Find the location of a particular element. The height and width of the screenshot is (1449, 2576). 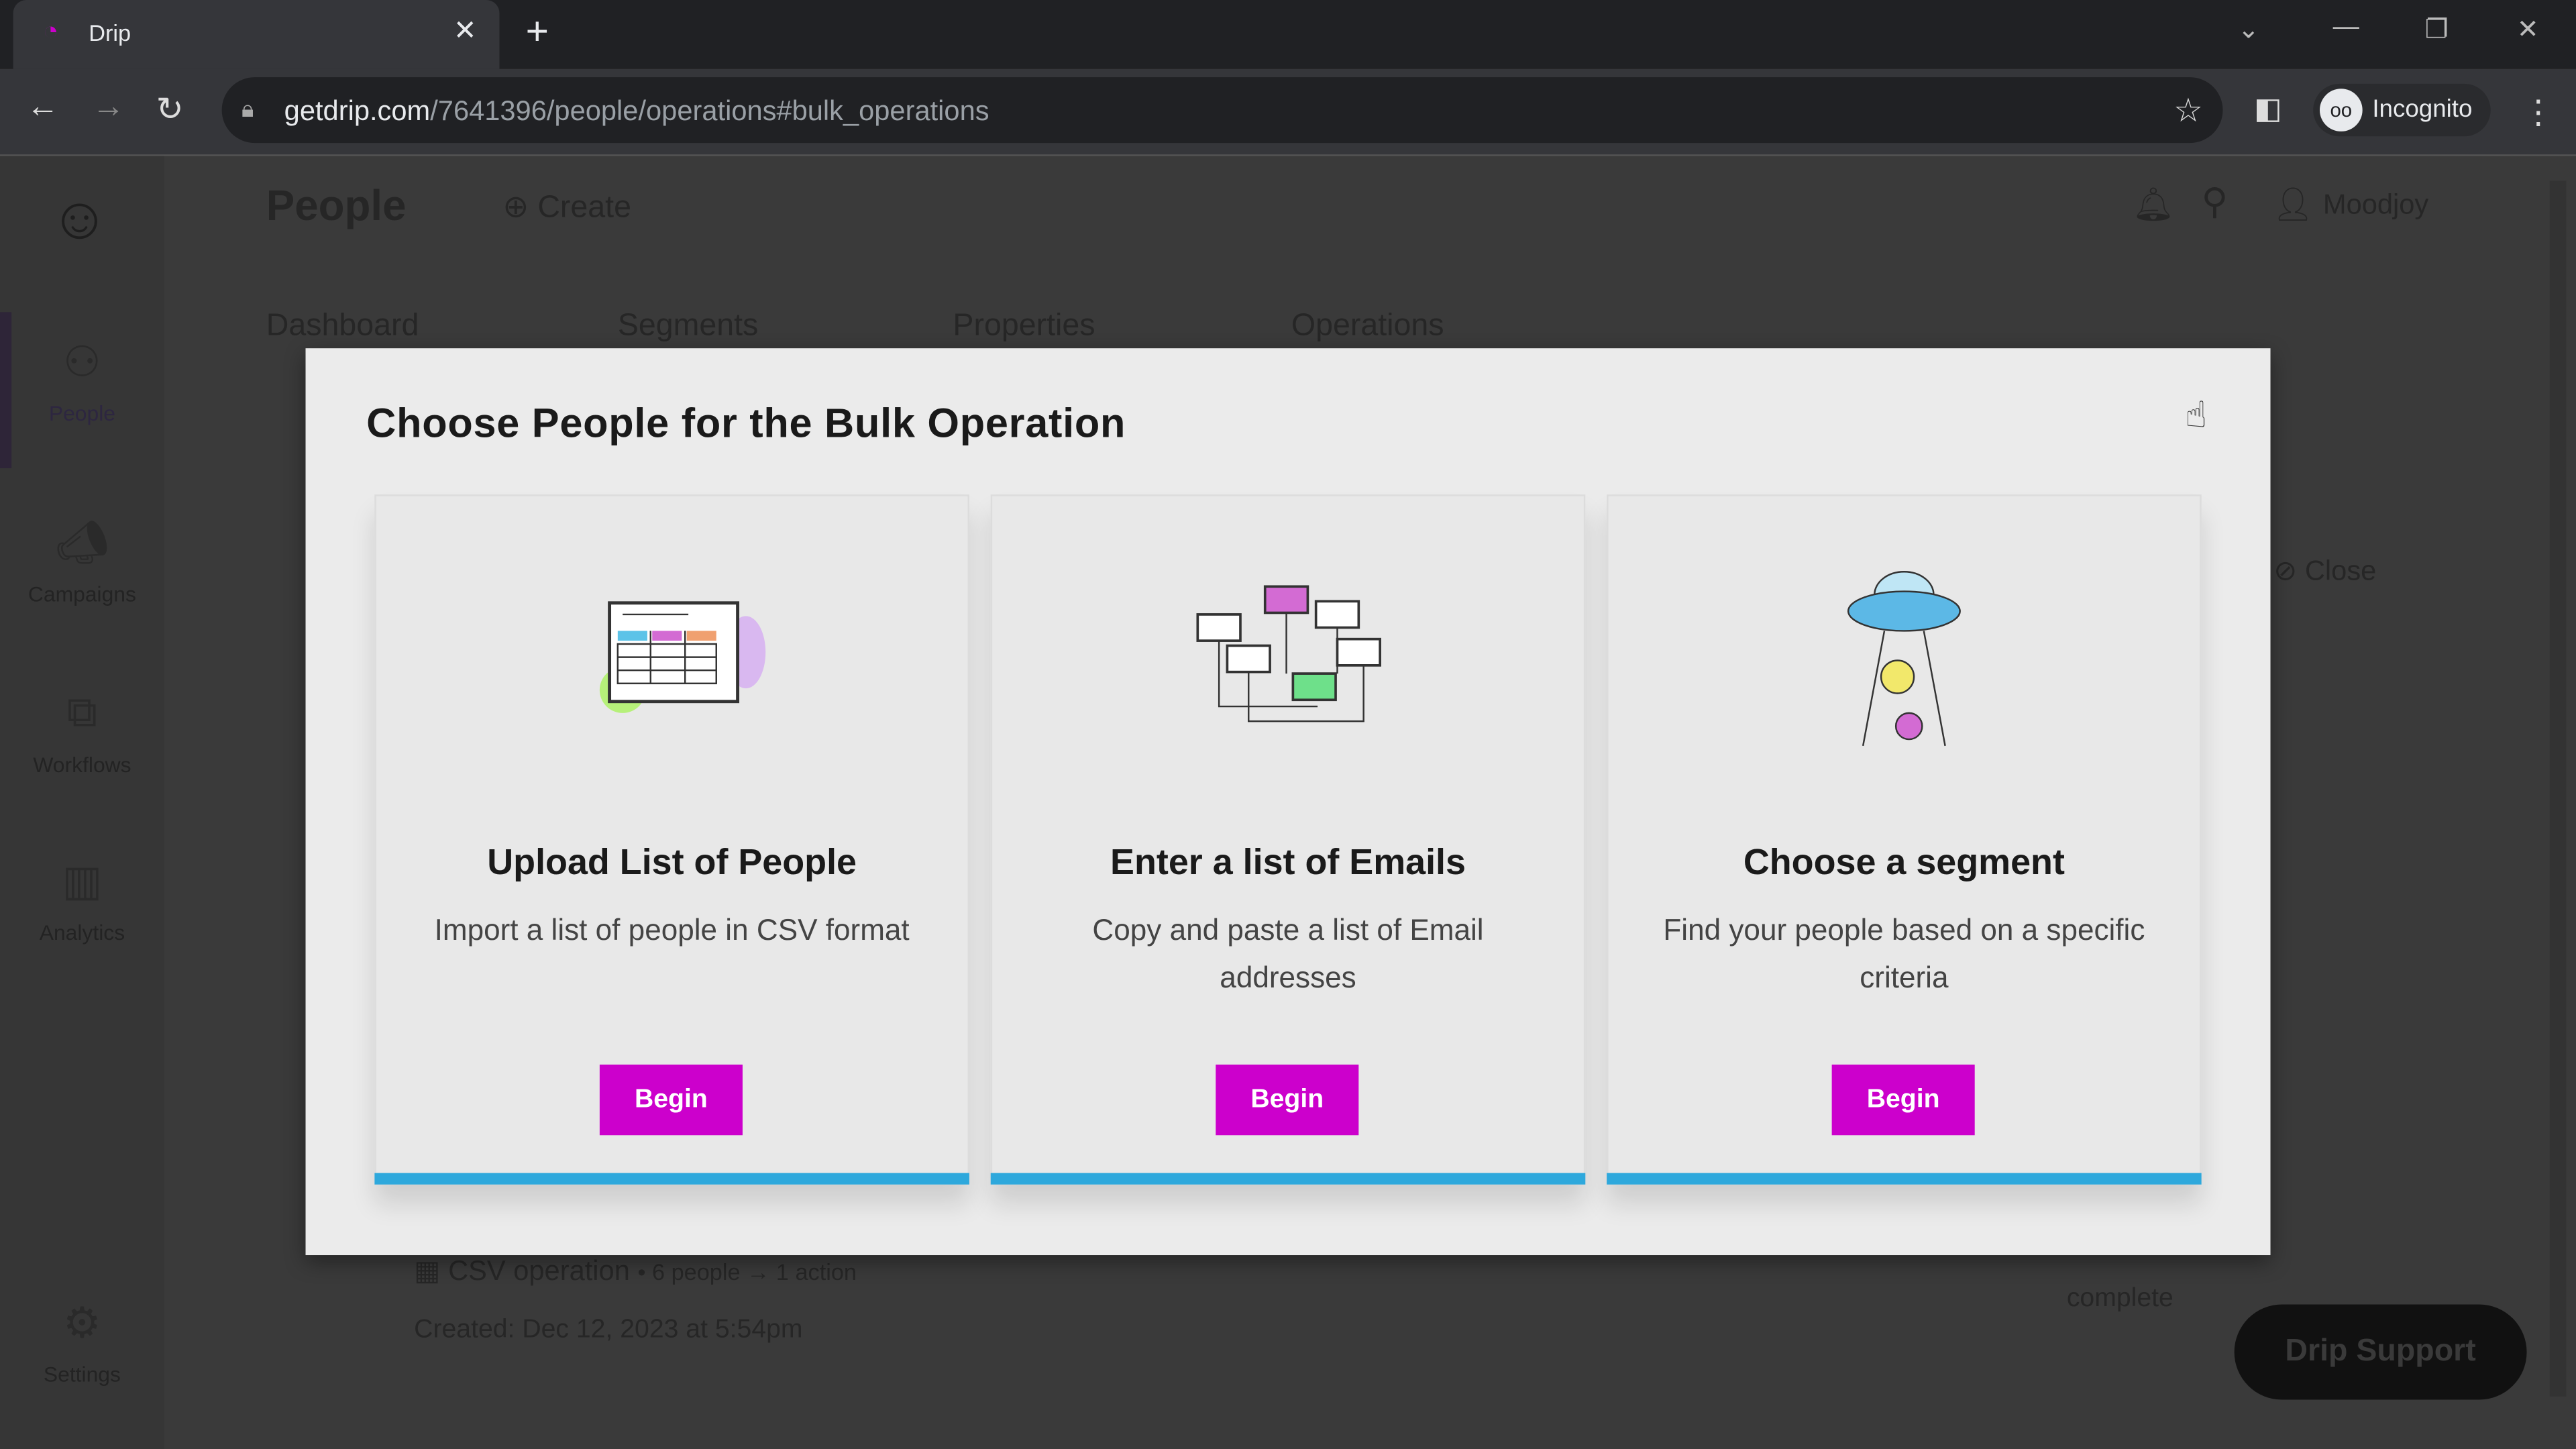

tab-segments: Segments is located at coordinates (688, 327).